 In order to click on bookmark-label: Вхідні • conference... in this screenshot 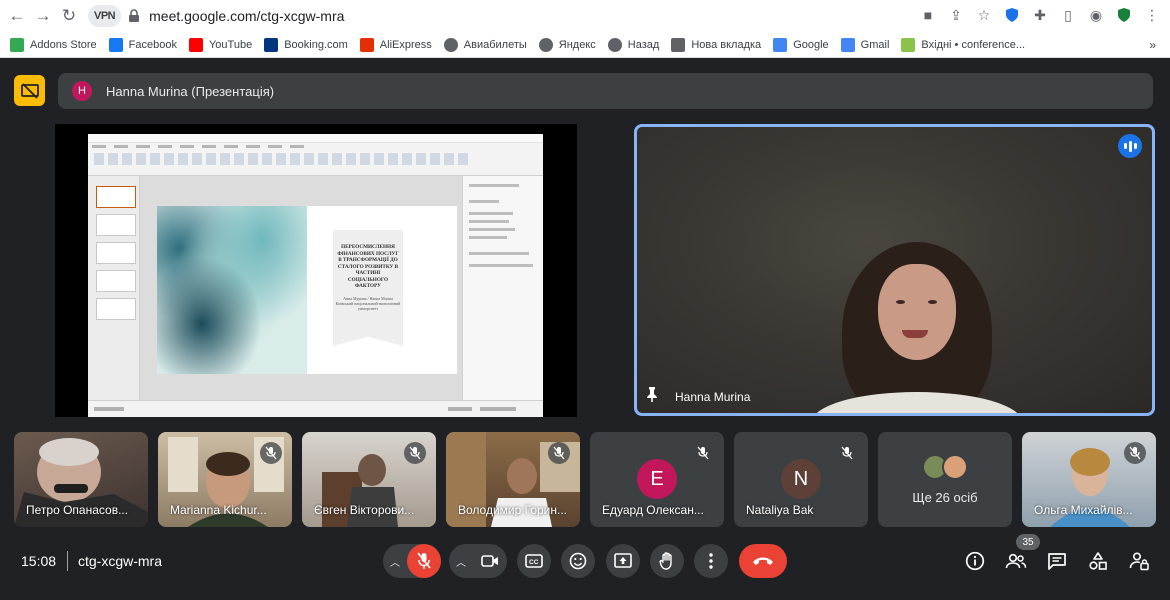, I will do `click(973, 44)`.